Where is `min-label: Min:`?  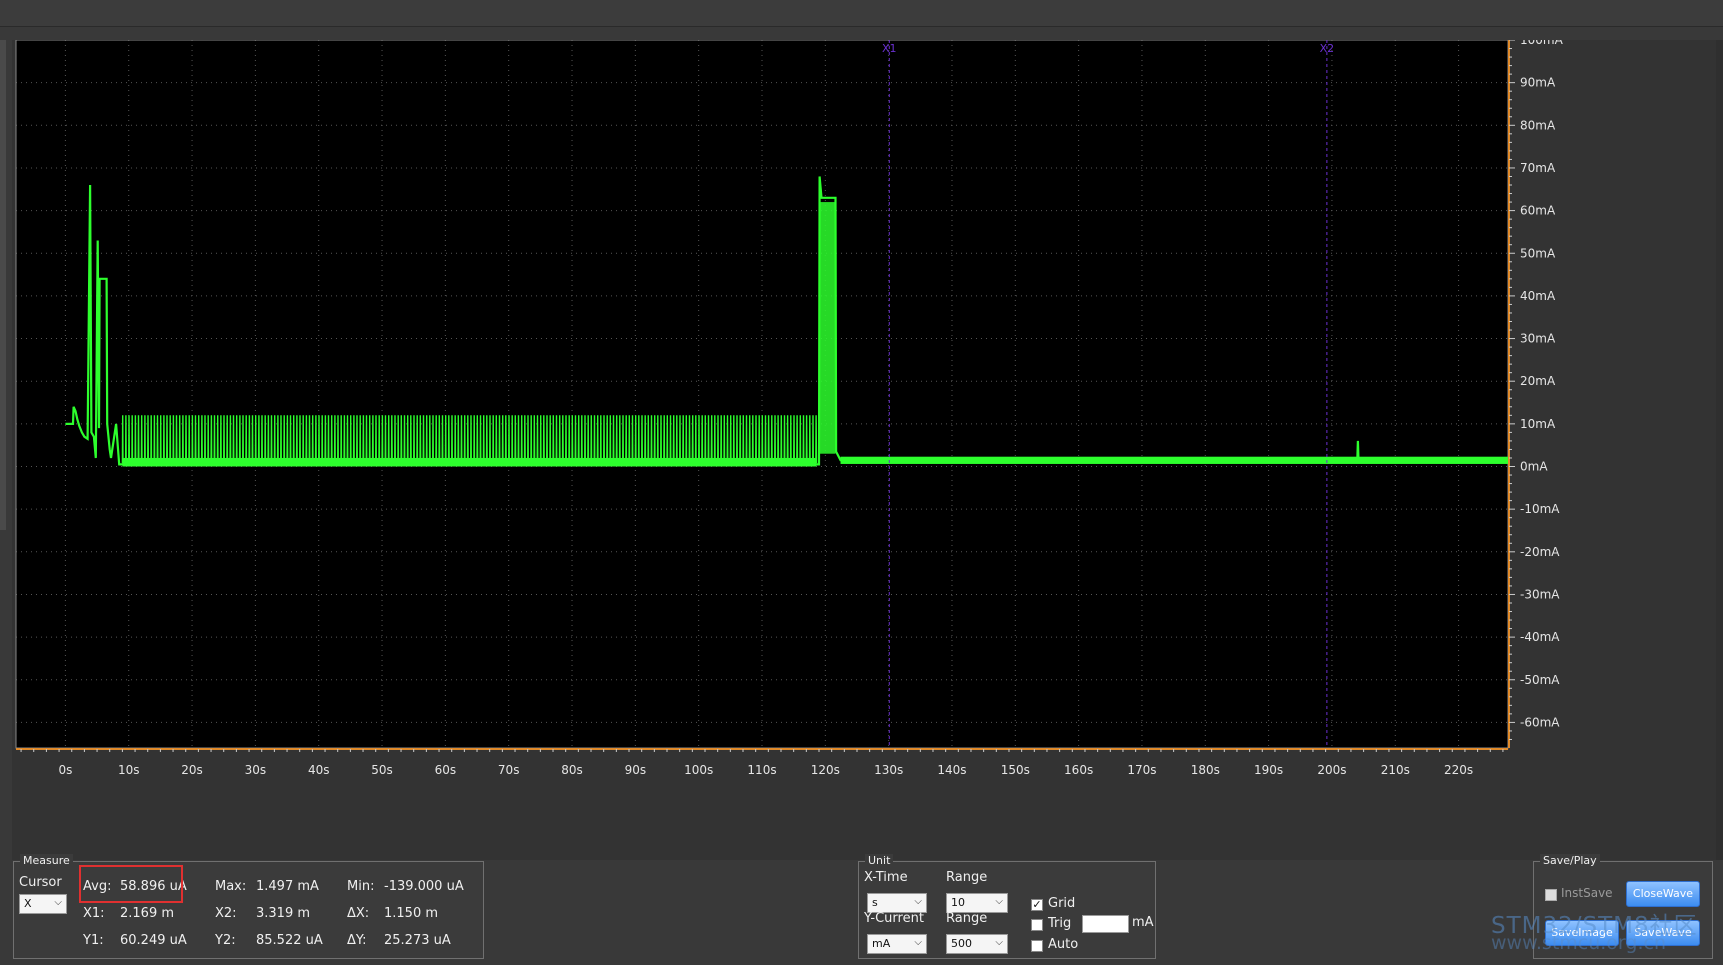 min-label: Min: is located at coordinates (361, 886).